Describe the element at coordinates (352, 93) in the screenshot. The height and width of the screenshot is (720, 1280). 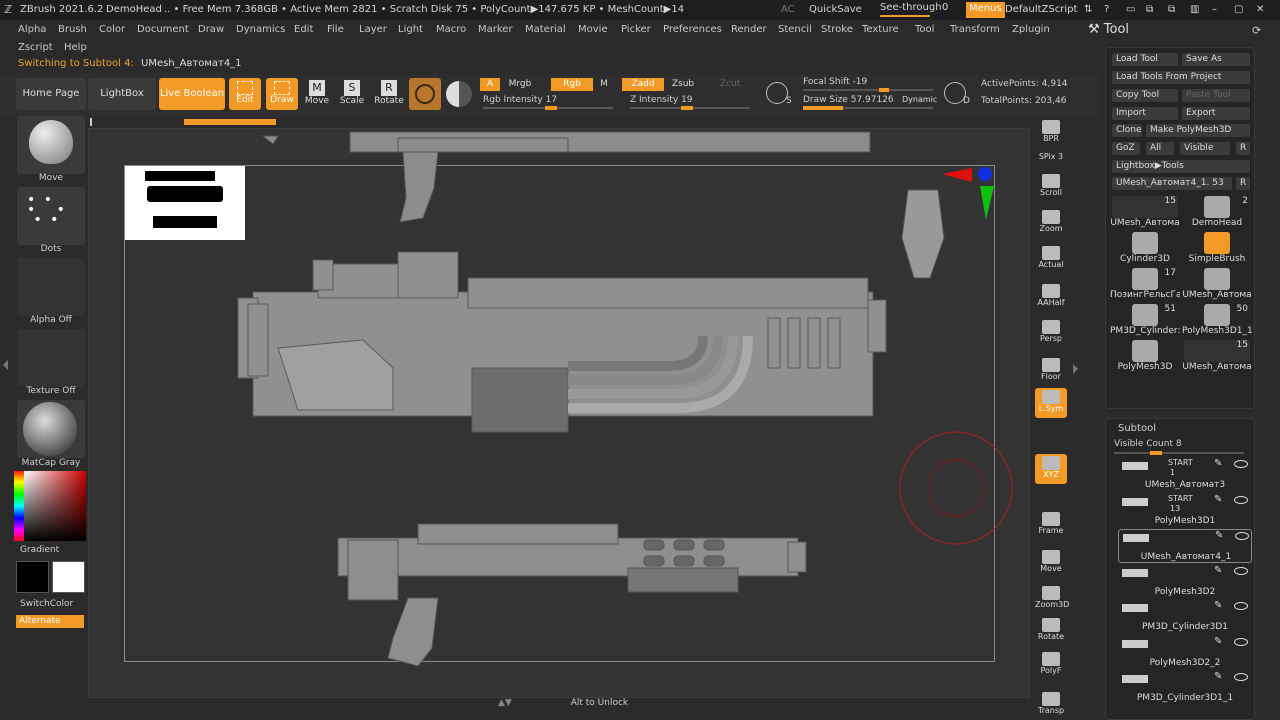
I see `scale-button: S Scale` at that location.